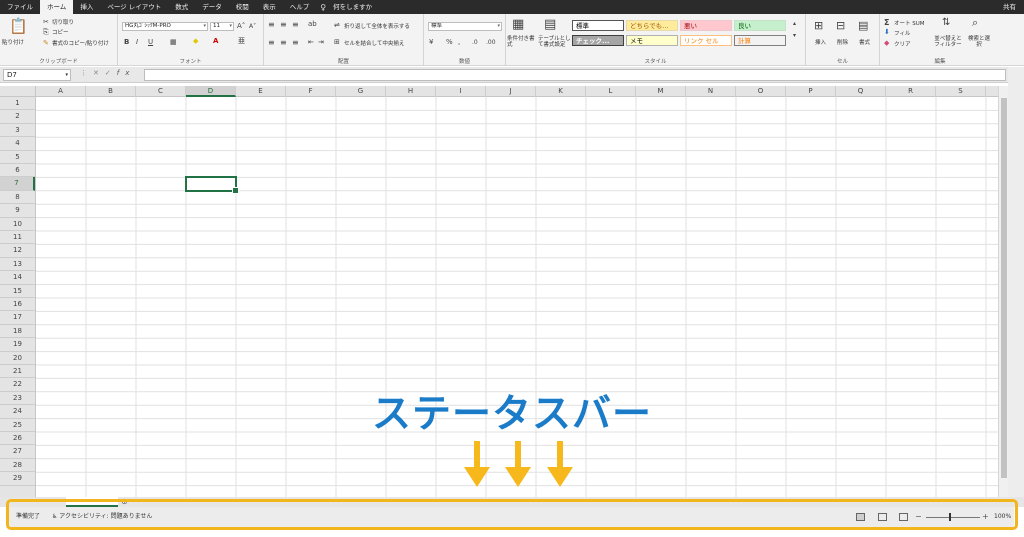  Describe the element at coordinates (242, 7) in the screenshot. I see `menu-tab: 校閲` at that location.